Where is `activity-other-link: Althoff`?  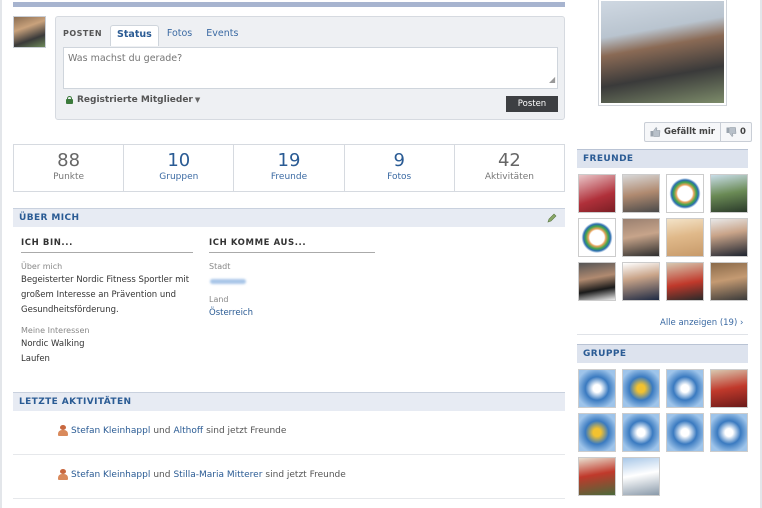
activity-other-link: Althoff is located at coordinates (188, 431).